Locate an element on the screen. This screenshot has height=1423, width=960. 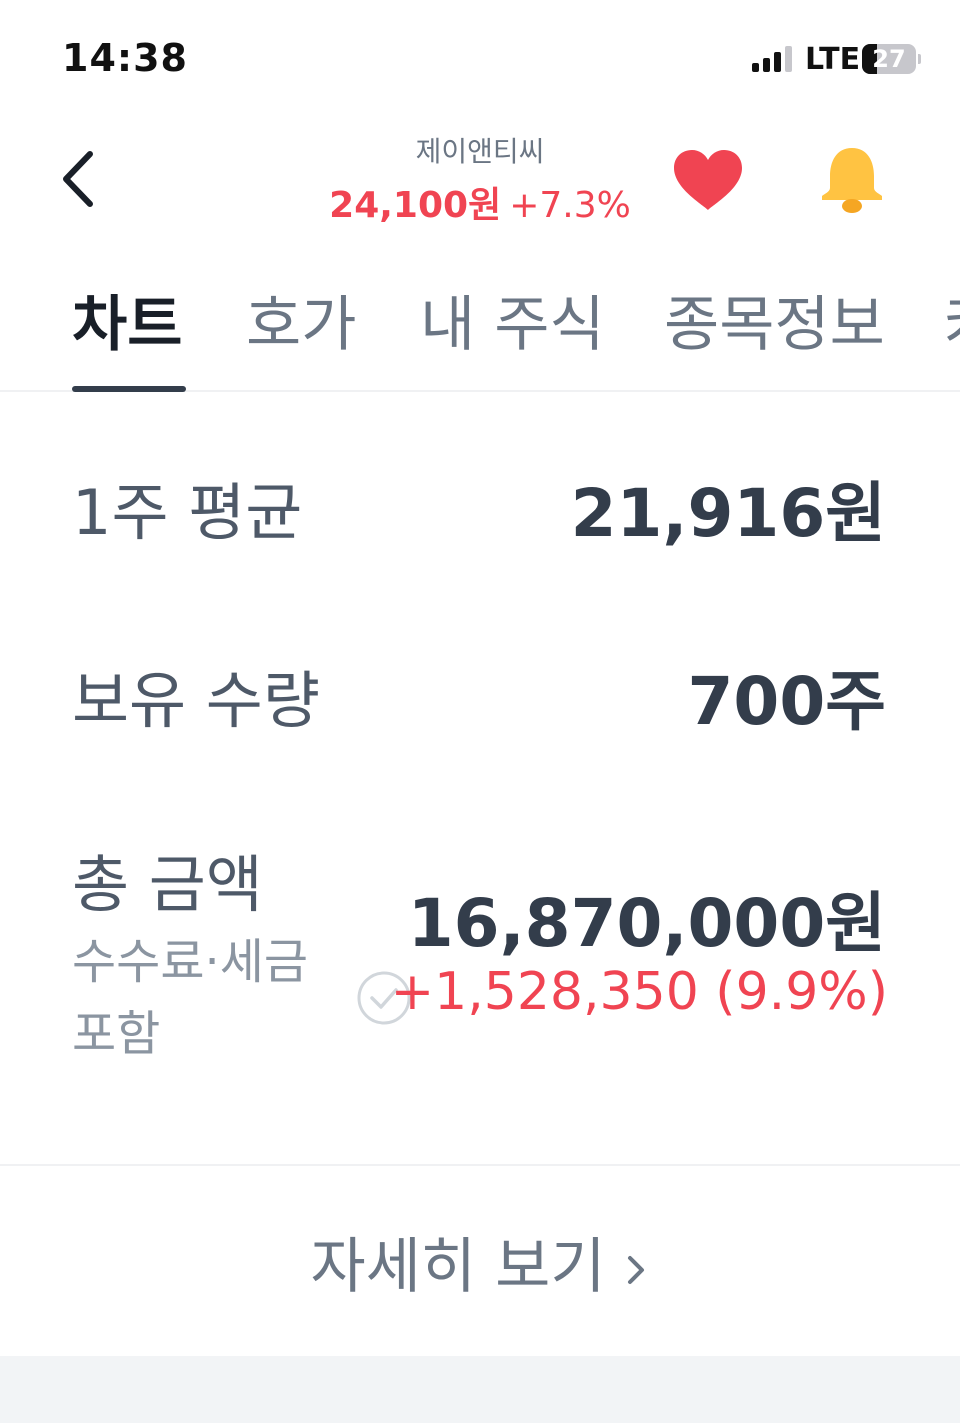
chevron-right-icon is located at coordinates (635, 1270).